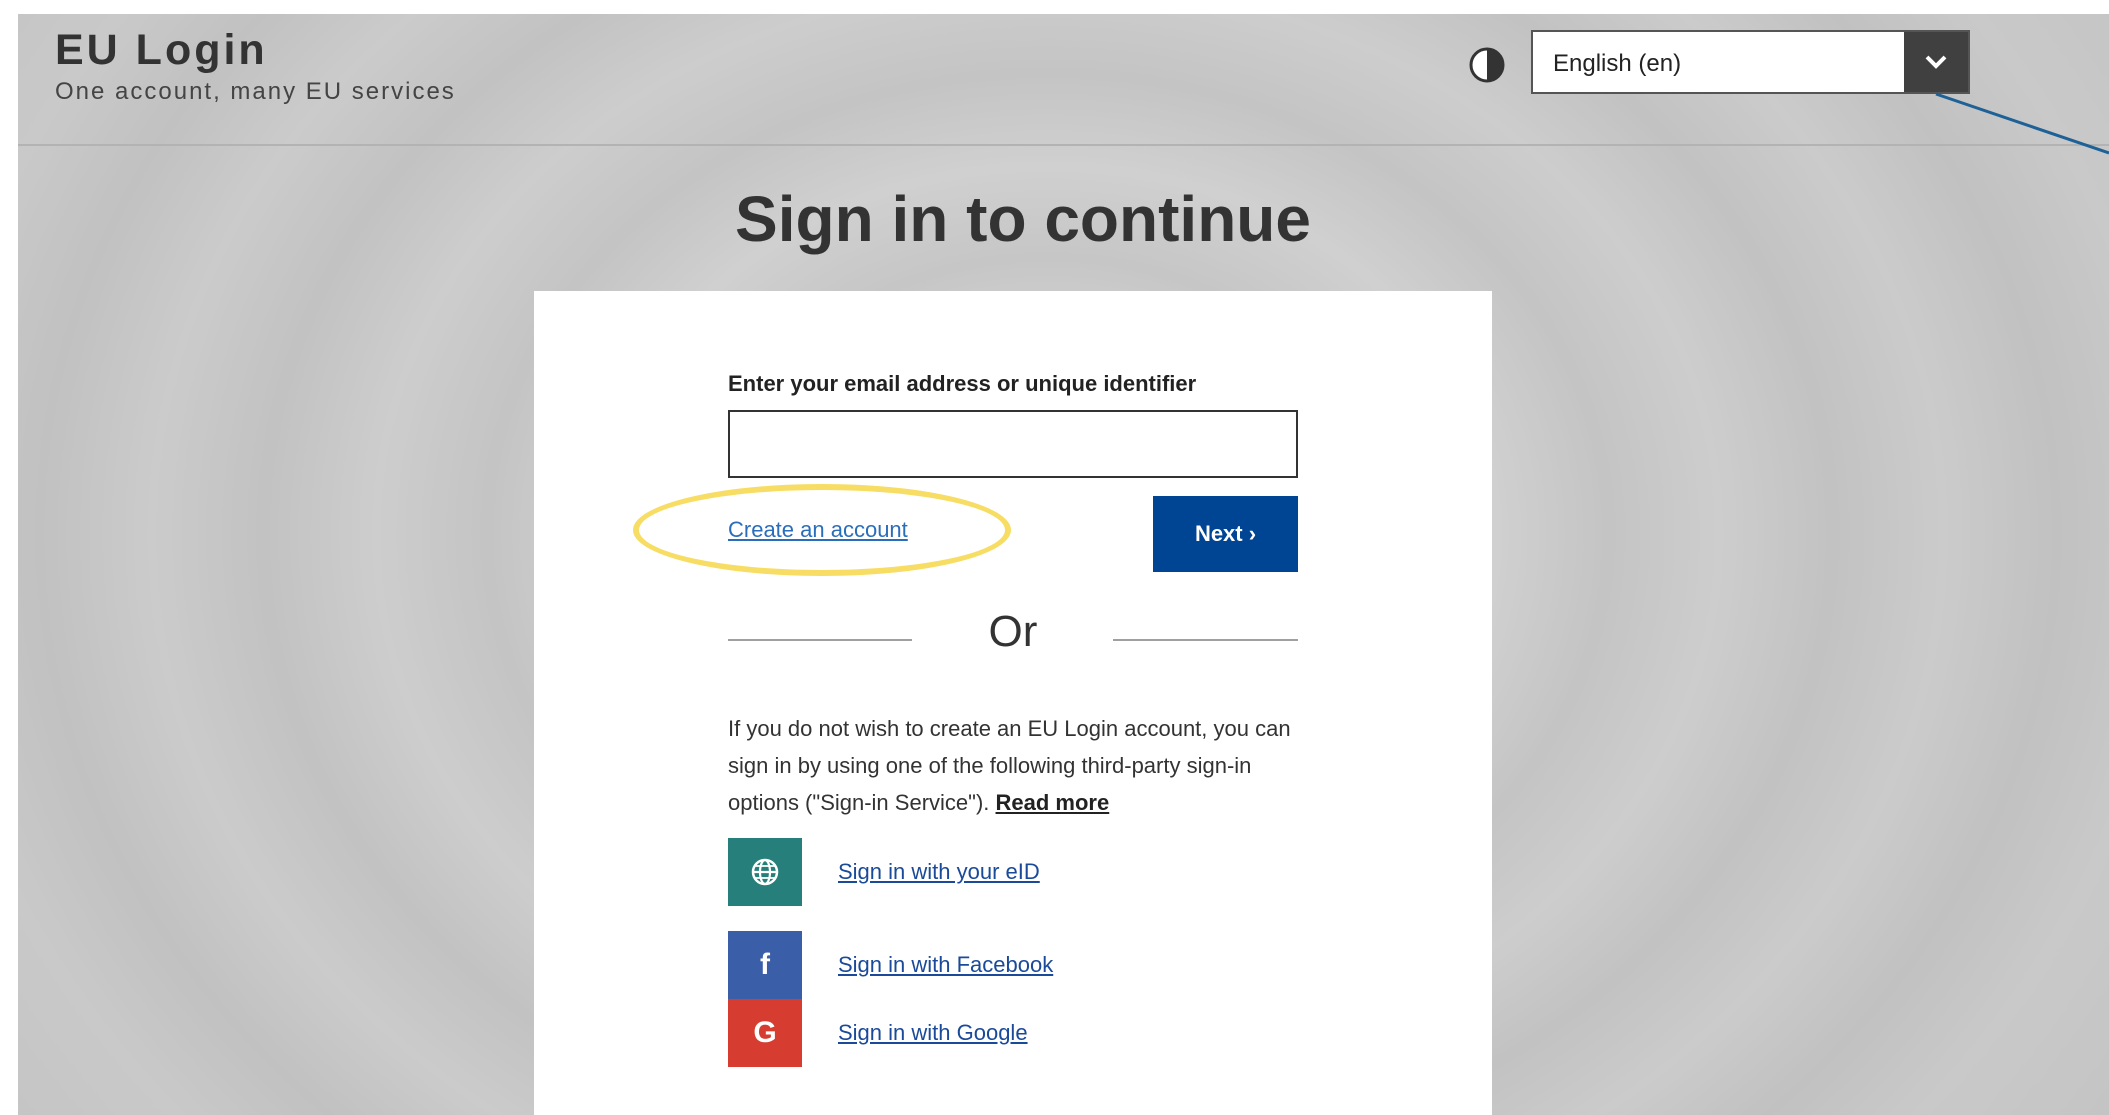 Image resolution: width=2109 pixels, height=1115 pixels. I want to click on language-selected-value: English (en), so click(1617, 63).